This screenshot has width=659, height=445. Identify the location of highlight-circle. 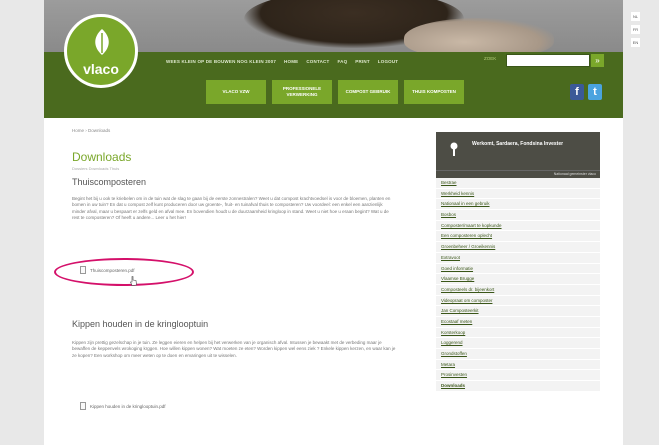
(124, 272).